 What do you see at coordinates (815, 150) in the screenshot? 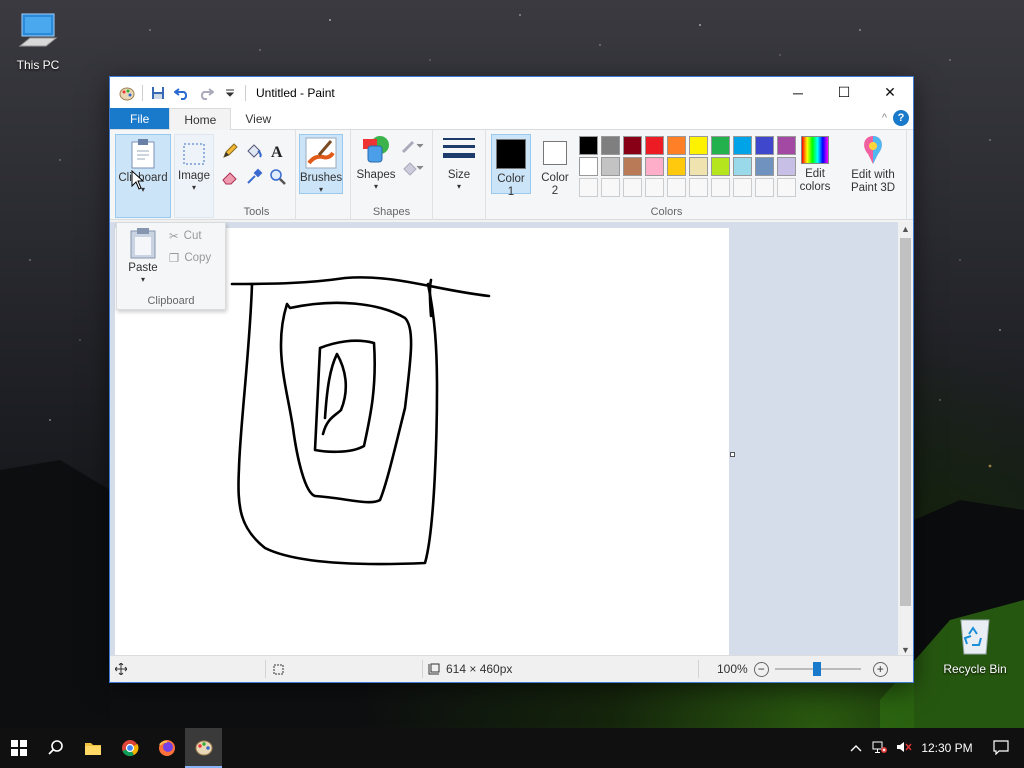
I see `color-spectrum-icon` at bounding box center [815, 150].